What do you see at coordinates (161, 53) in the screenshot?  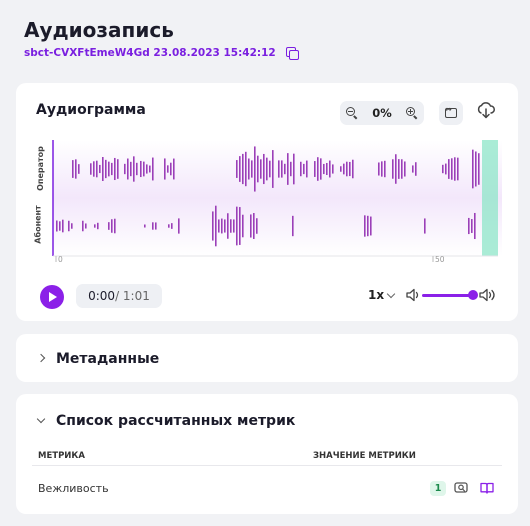 I see `record-info: sbct-CVXFtEmeW4Gd 23.08.2023 15:42:12` at bounding box center [161, 53].